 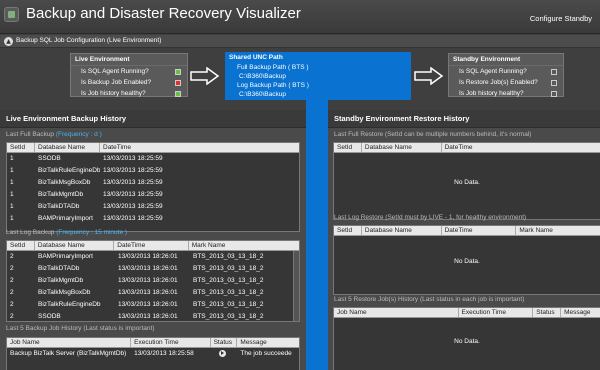 I want to click on standby-restore-job-label: Is Restore Job(s) Enabled?, so click(x=498, y=82).